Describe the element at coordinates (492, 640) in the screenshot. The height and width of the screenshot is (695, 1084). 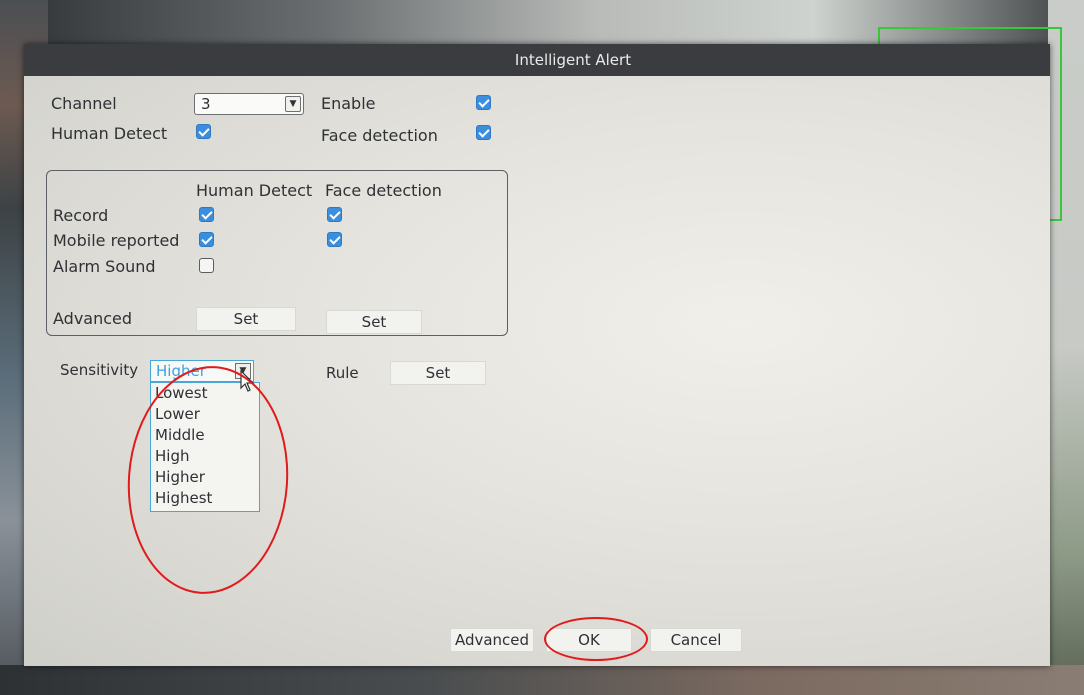
I see `footer-advanced-button: Advanced` at that location.